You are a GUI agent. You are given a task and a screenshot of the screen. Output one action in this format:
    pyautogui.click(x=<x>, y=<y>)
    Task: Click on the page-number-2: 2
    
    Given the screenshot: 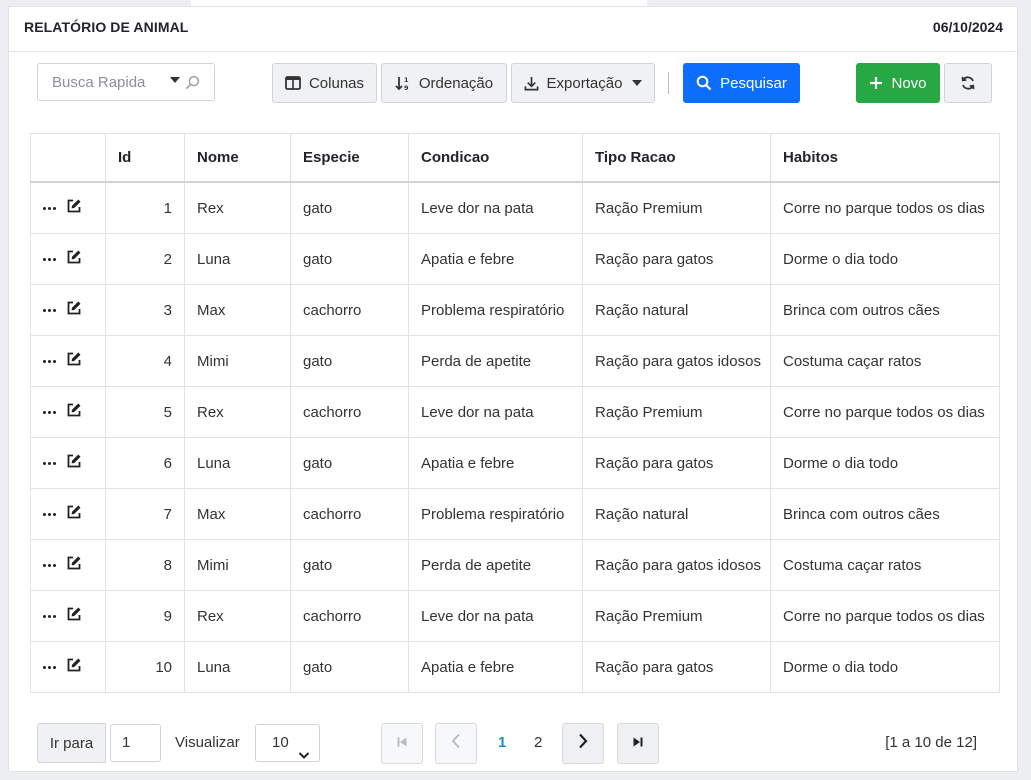 What is the action you would take?
    pyautogui.click(x=538, y=742)
    